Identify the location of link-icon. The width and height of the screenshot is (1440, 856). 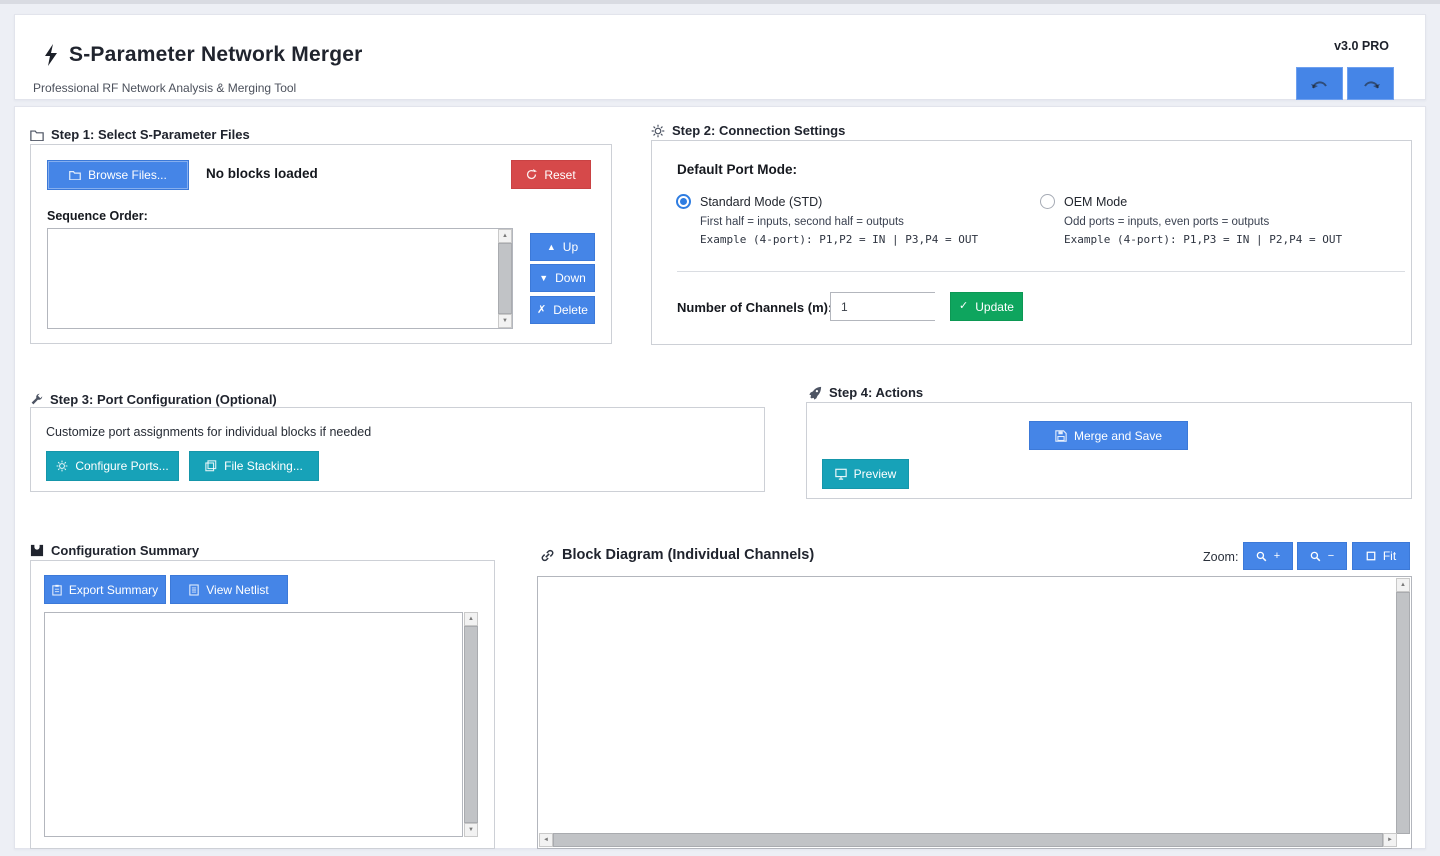
(547, 555).